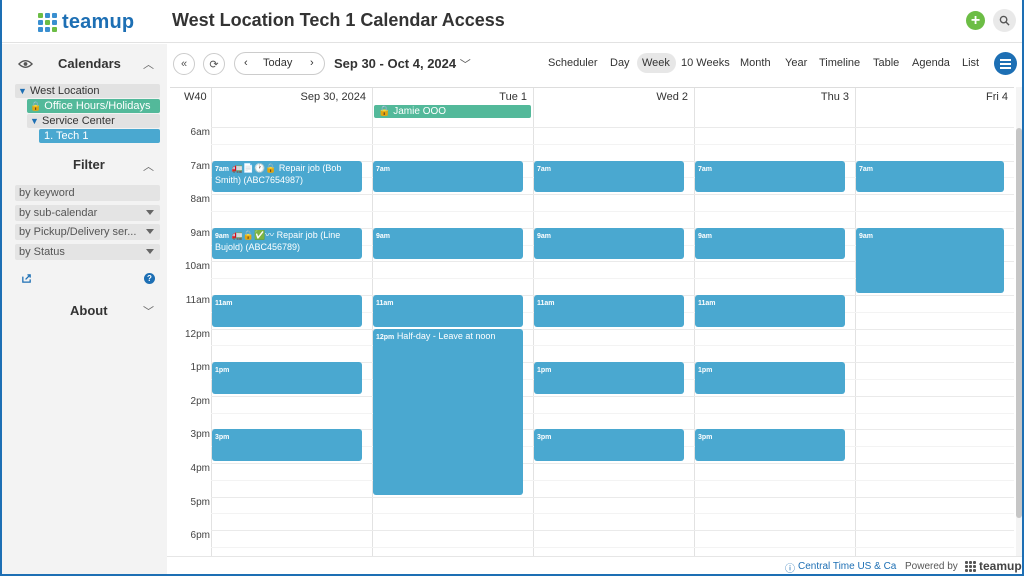 Image resolution: width=1024 pixels, height=576 pixels. What do you see at coordinates (594, 565) in the screenshot?
I see `footer: ⓘ Central Time US & Ca Powered by teamup` at bounding box center [594, 565].